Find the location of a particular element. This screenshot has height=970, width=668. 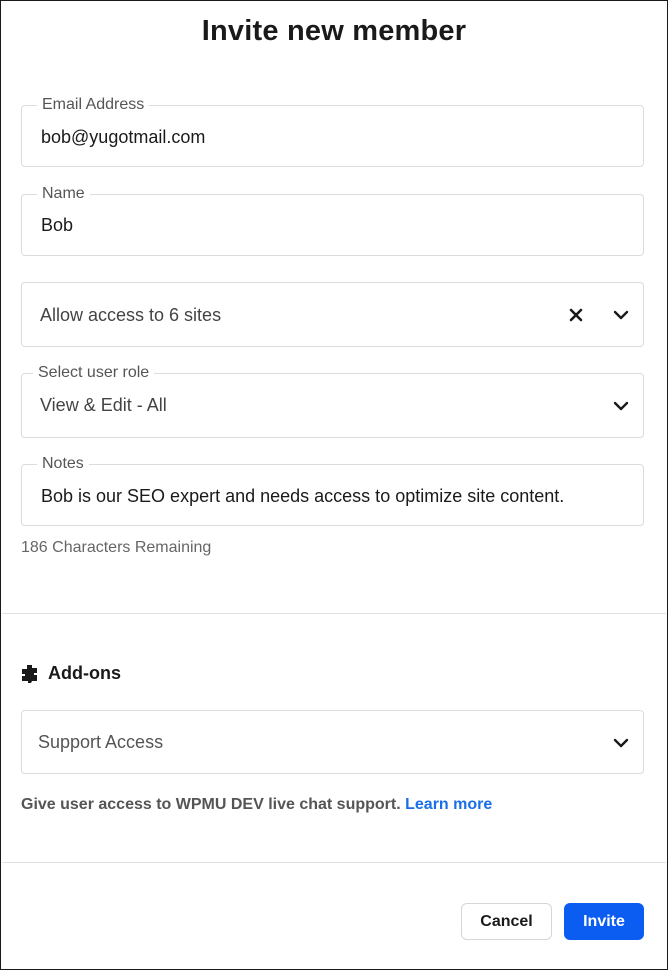

name-field: Name Bob is located at coordinates (332, 220).